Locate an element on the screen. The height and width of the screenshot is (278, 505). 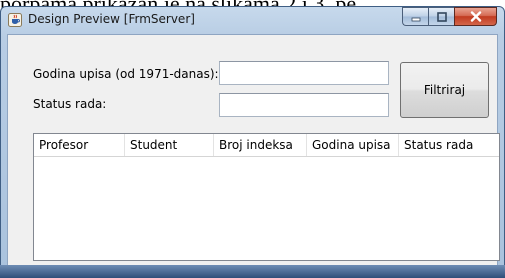
status-label: Status rada: is located at coordinates (70, 104).